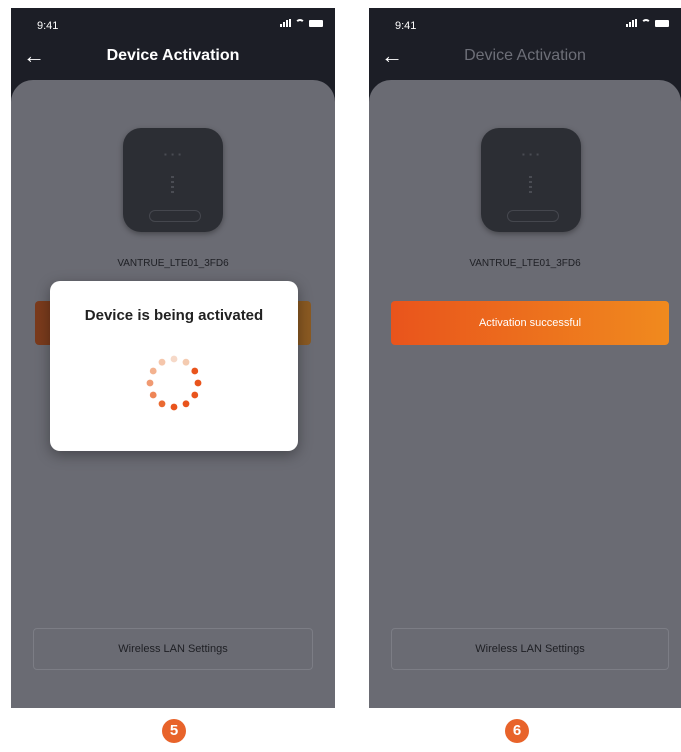  Describe the element at coordinates (517, 731) in the screenshot. I see `step-badge-6: 6` at that location.